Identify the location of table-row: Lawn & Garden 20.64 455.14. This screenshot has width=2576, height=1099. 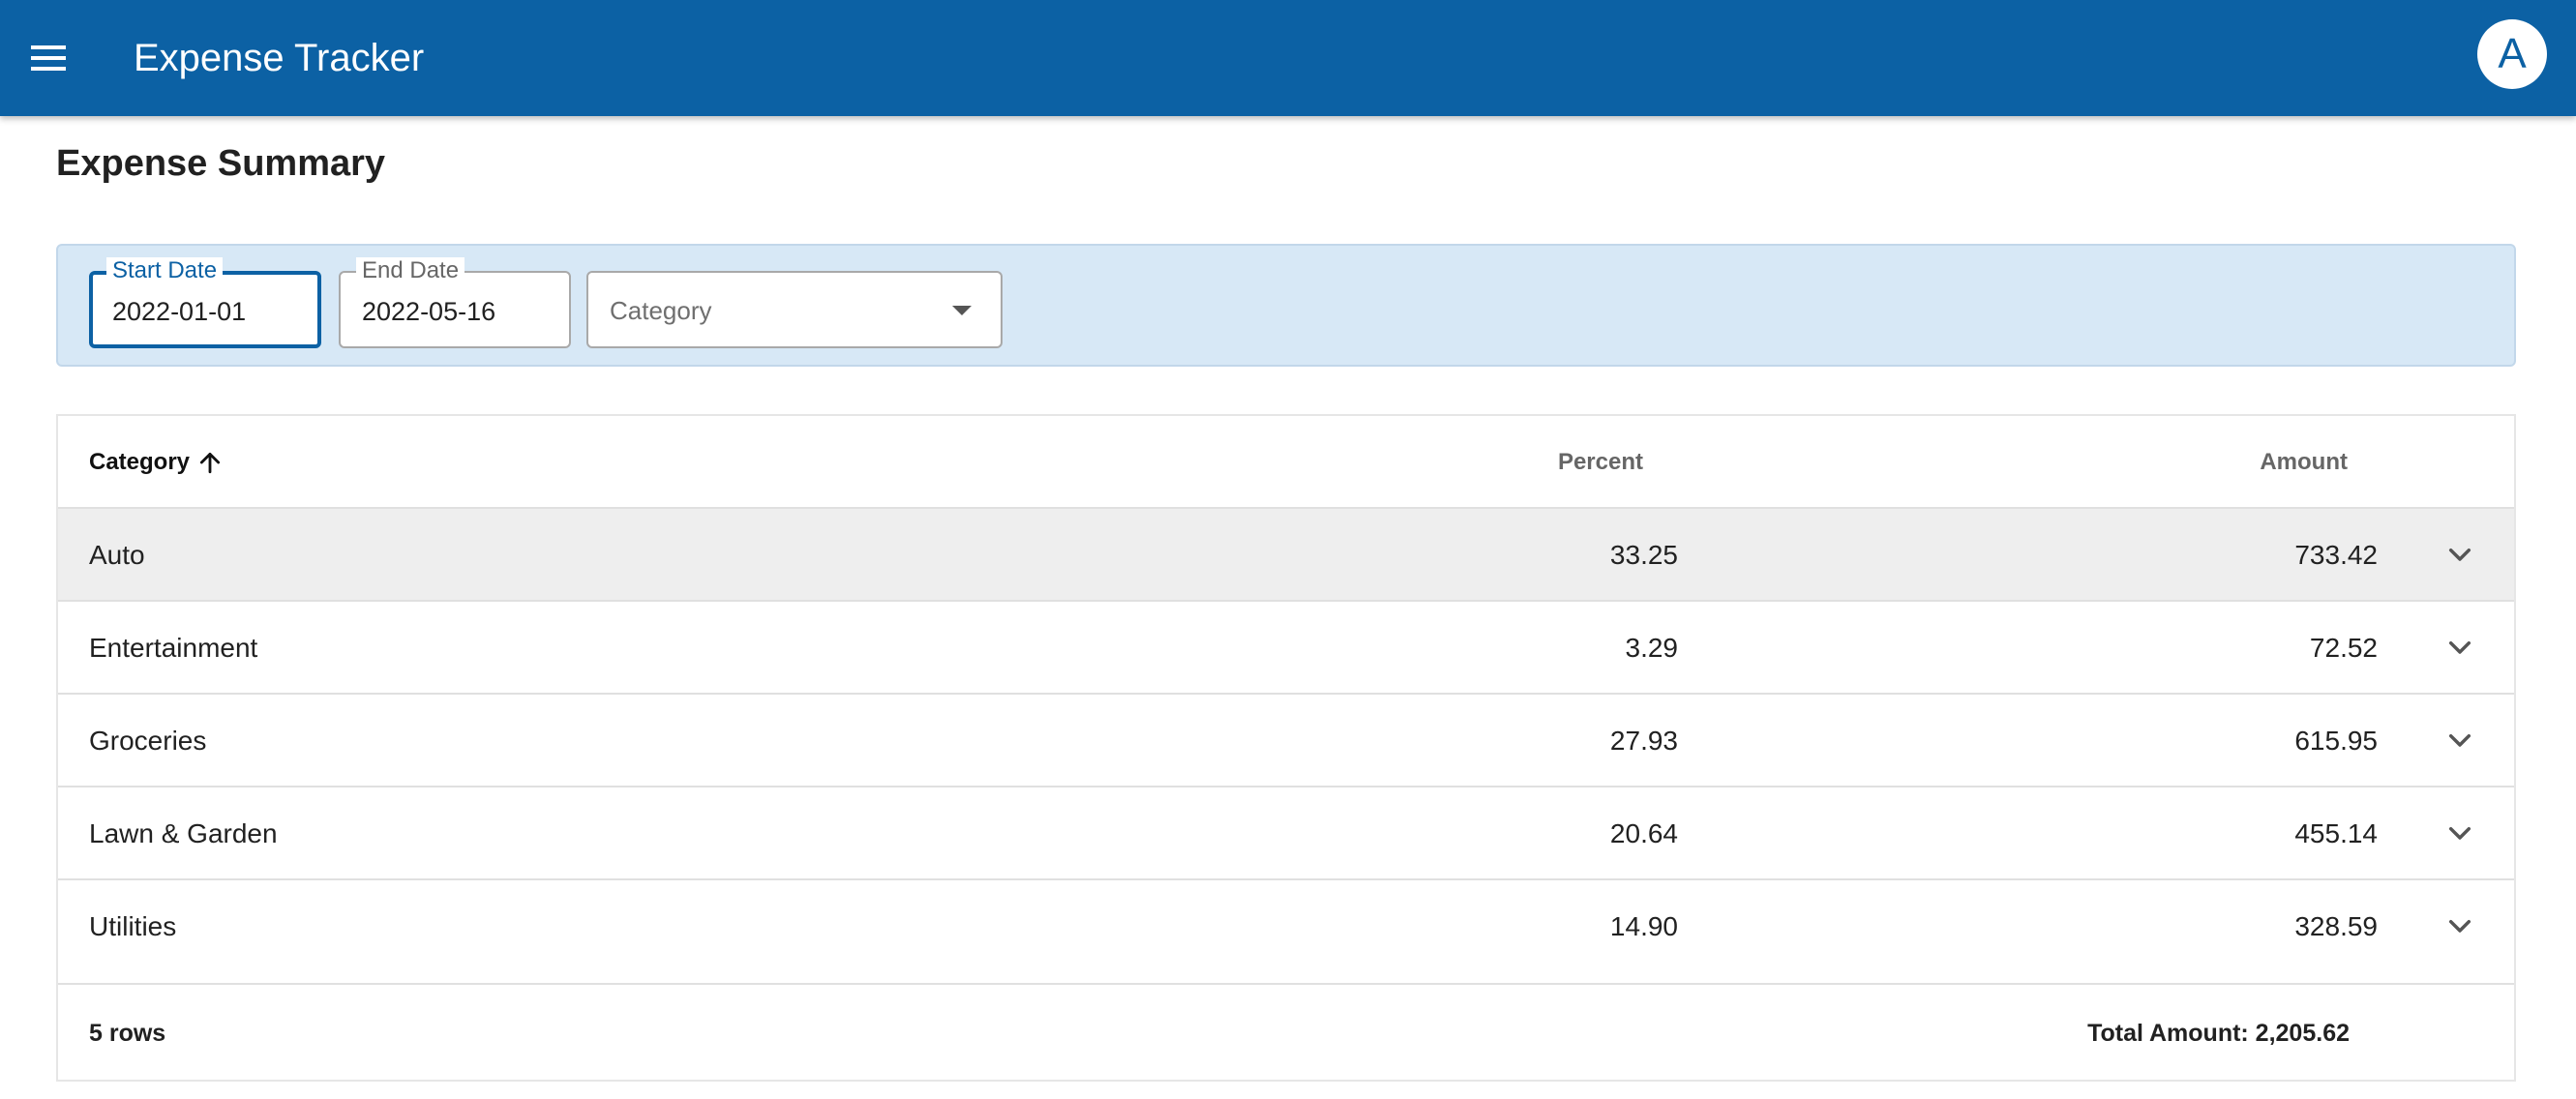
(1286, 833).